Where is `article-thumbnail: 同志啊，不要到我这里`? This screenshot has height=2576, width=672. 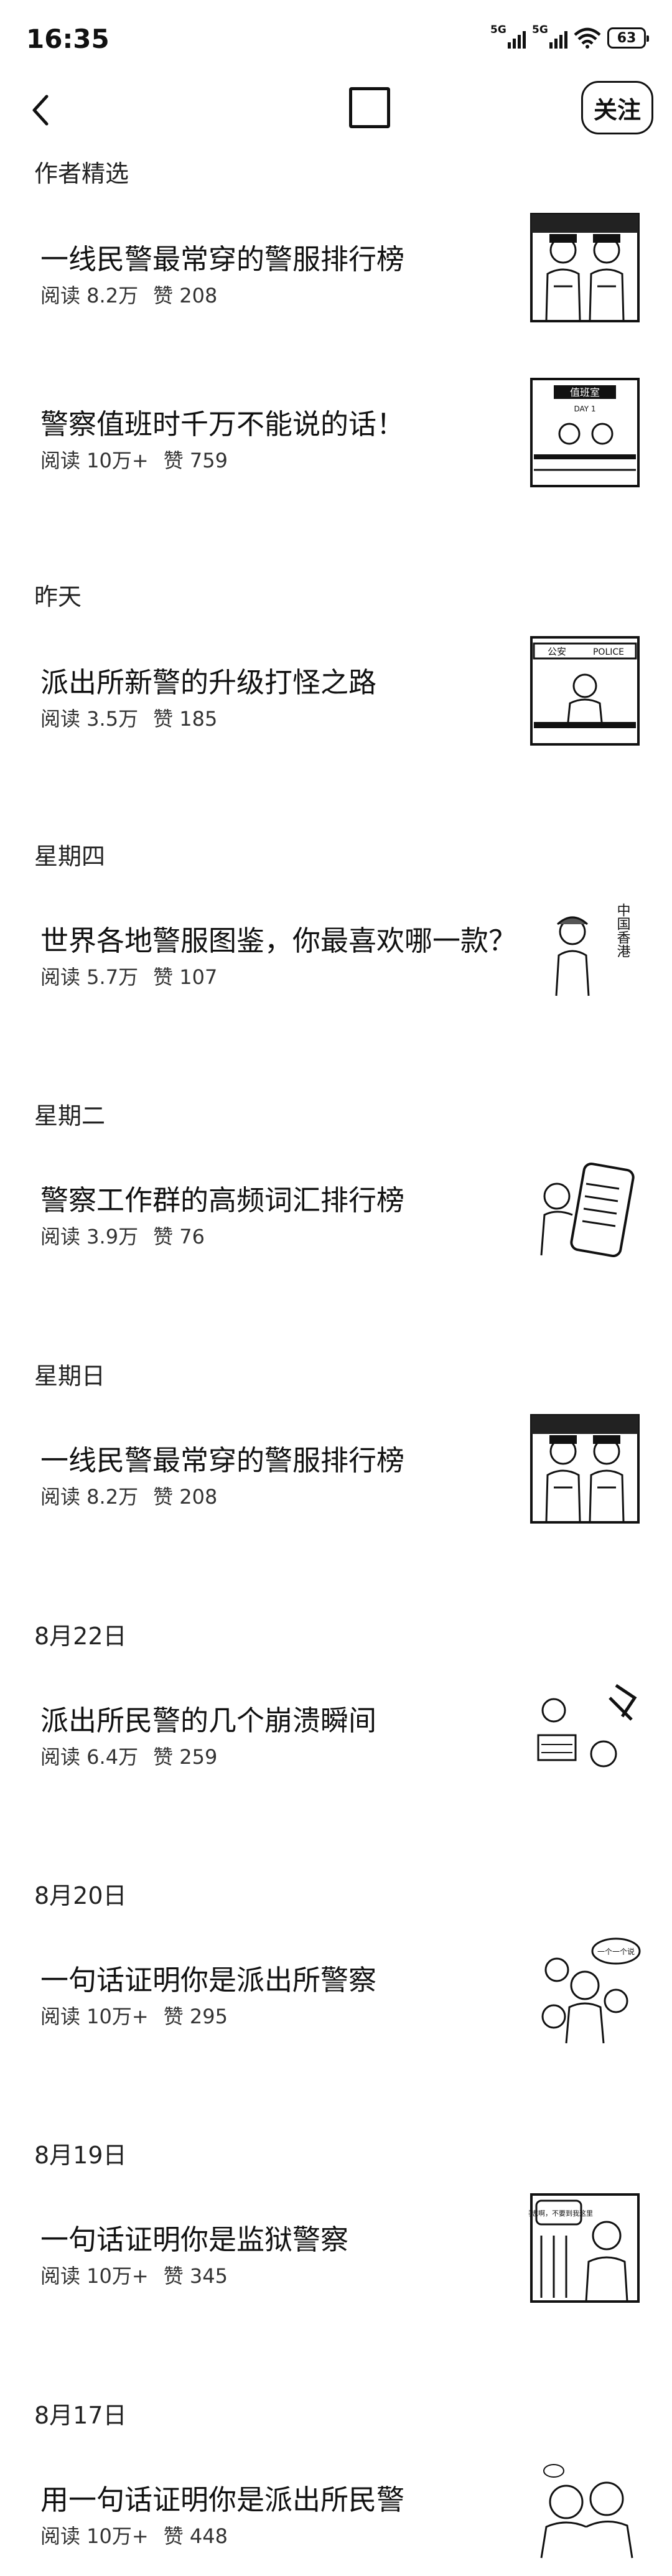 article-thumbnail: 同志啊，不要到我这里 is located at coordinates (585, 2248).